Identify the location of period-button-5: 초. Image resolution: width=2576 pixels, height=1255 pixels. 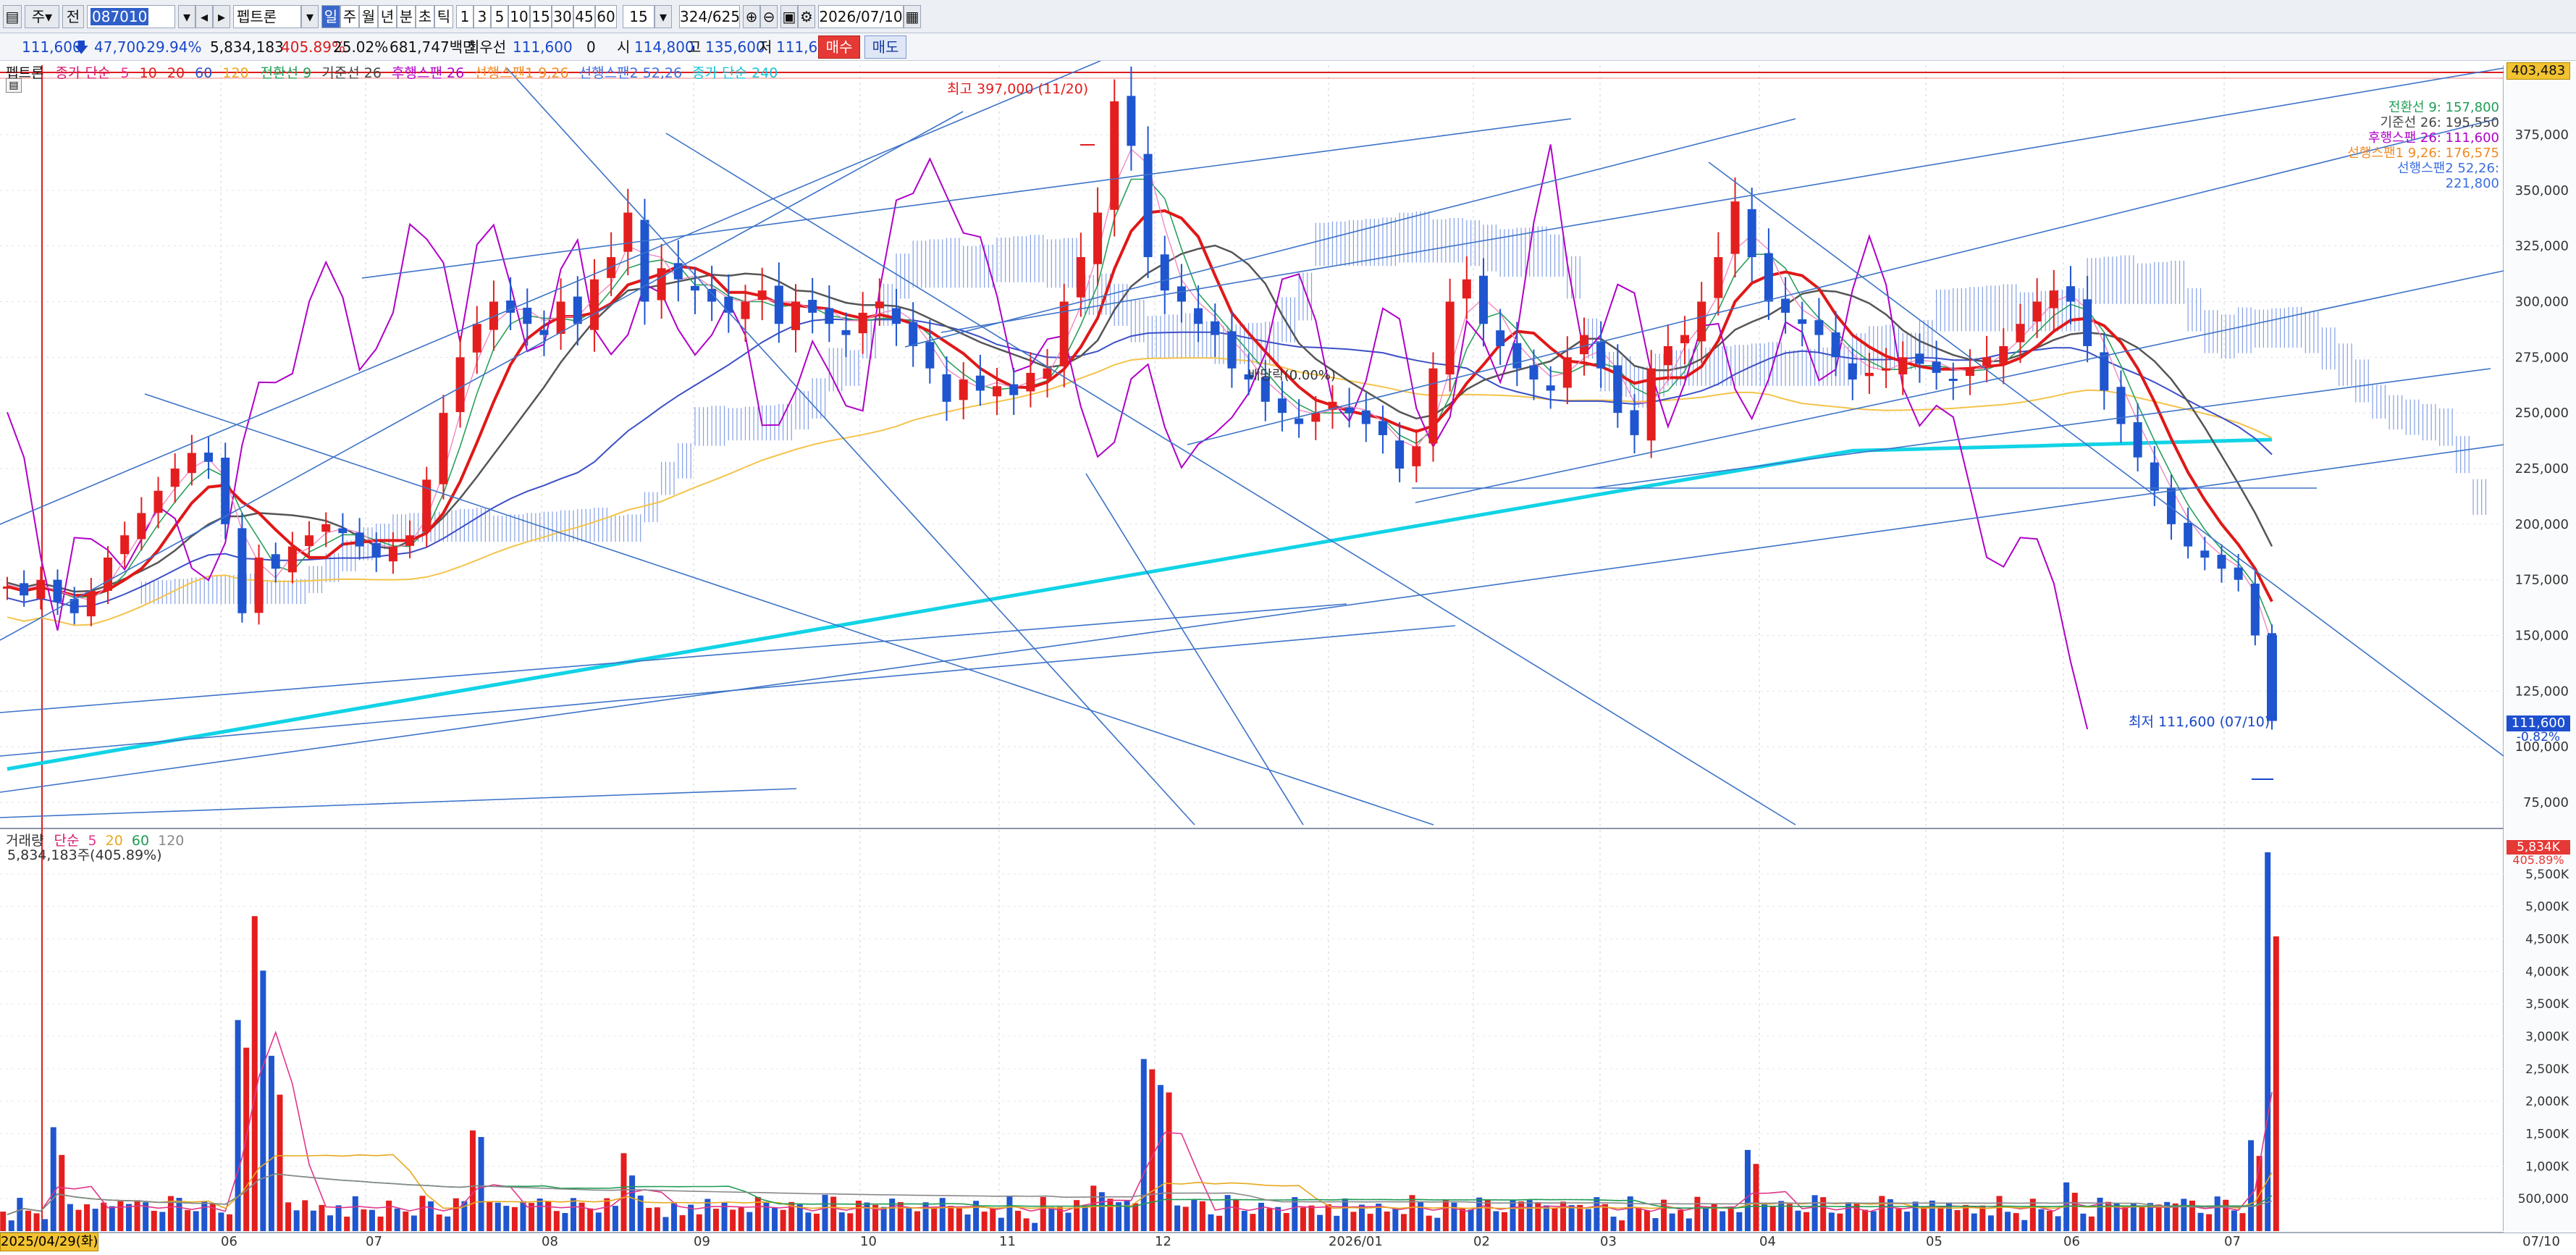
(425, 16).